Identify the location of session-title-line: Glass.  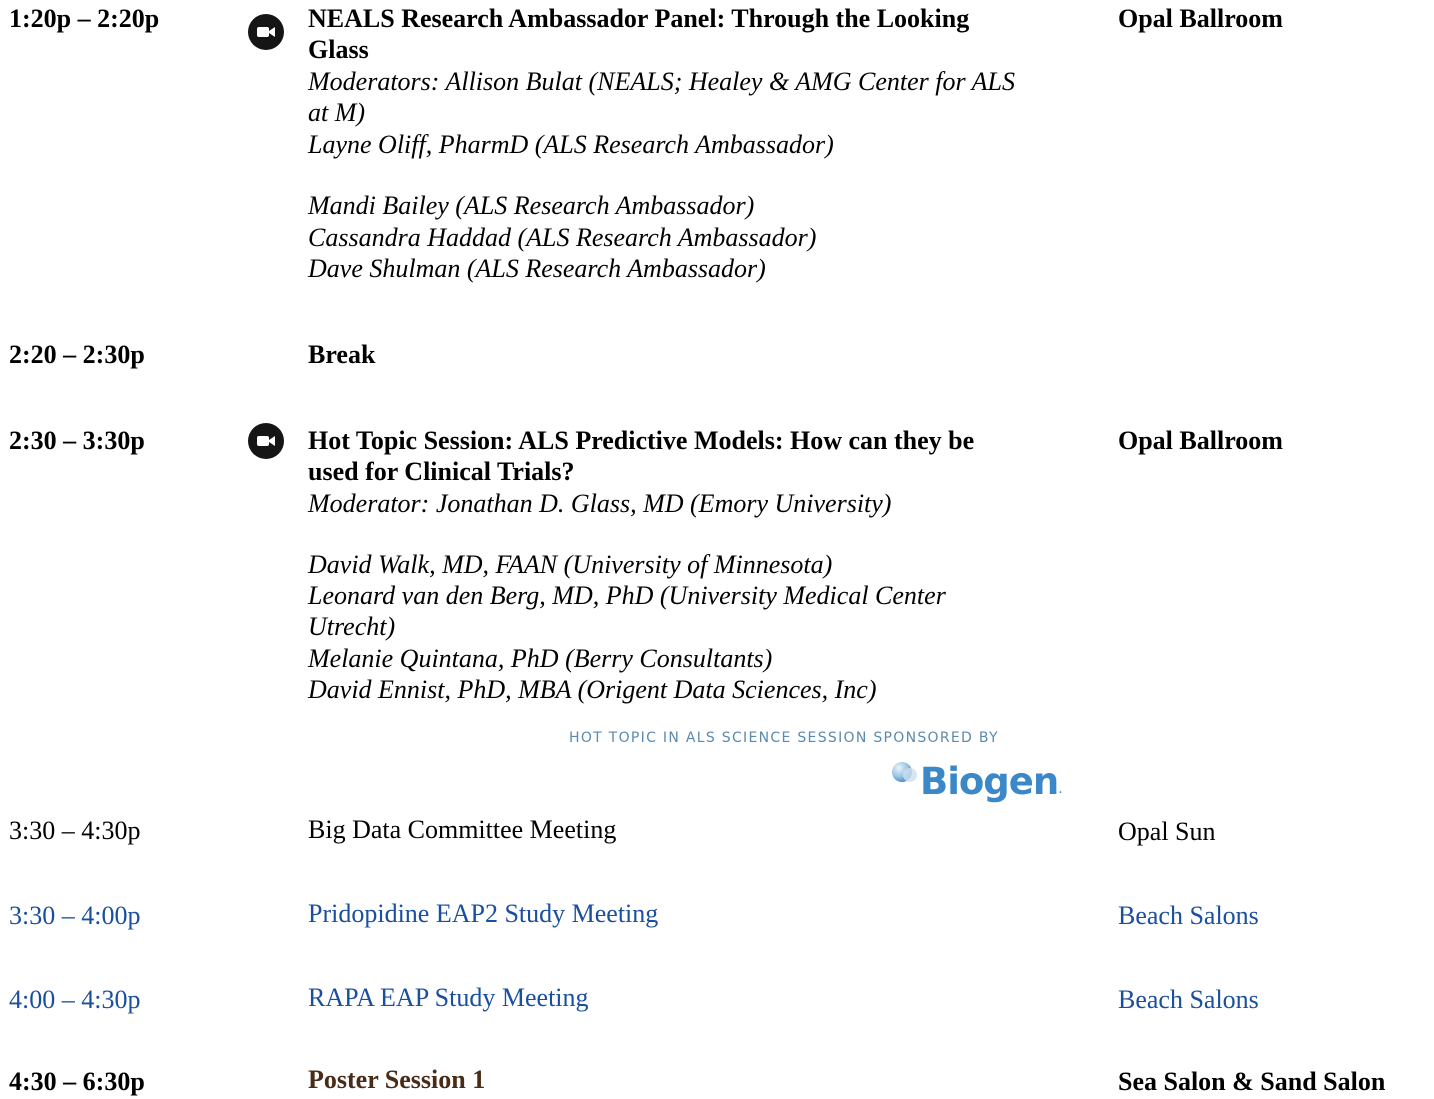
(338, 49).